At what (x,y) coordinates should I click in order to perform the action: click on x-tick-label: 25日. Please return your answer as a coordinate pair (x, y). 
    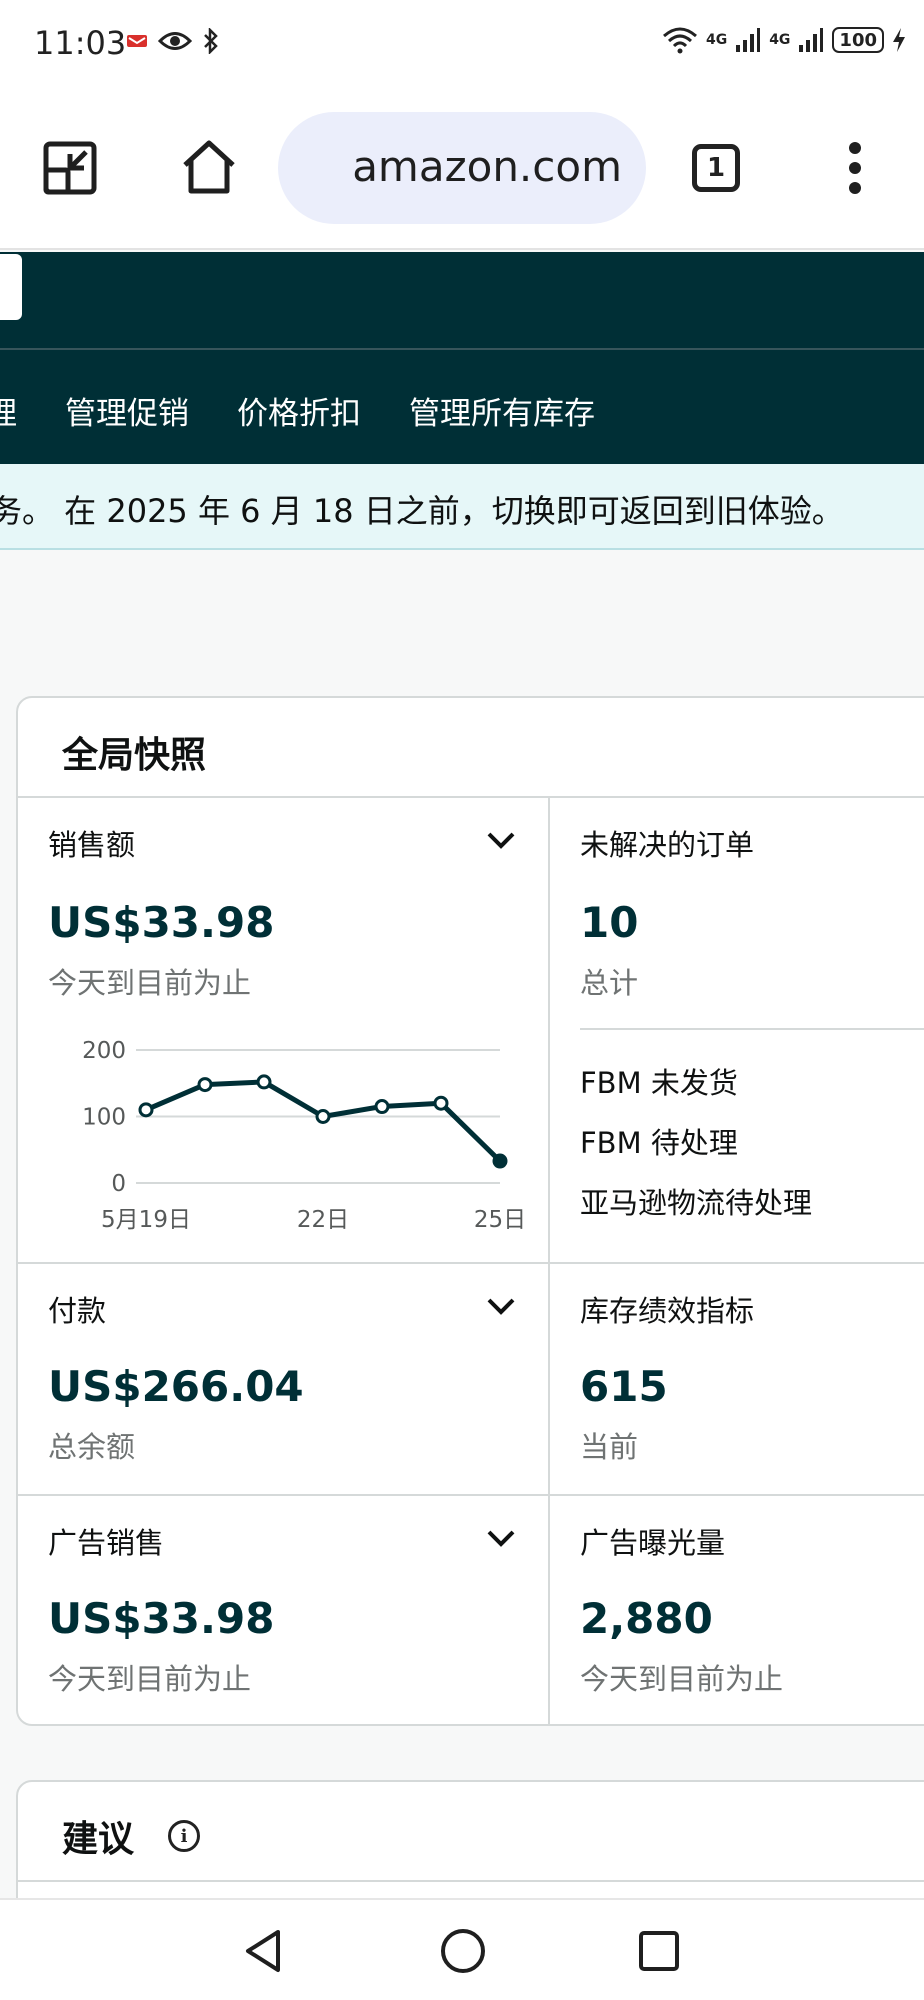
    Looking at the image, I should click on (500, 1220).